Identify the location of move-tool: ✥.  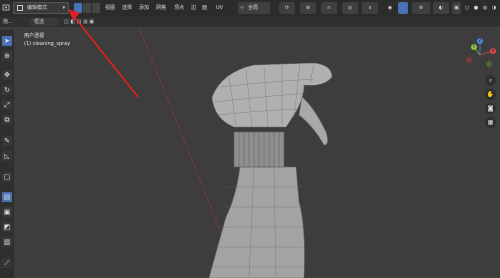
(7, 75).